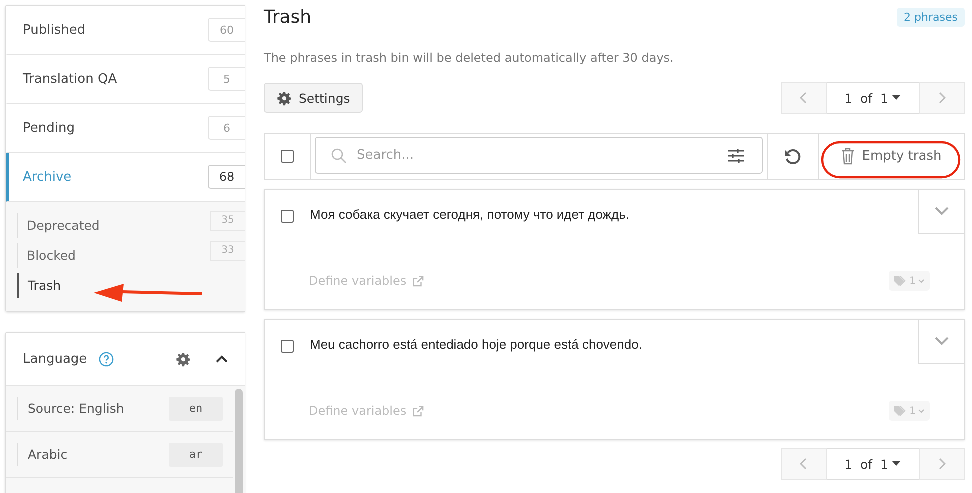 The height and width of the screenshot is (493, 972). Describe the element at coordinates (477, 344) in the screenshot. I see `phrase-text: Meu cachorro está entediado hoje porque está chovendo.` at that location.